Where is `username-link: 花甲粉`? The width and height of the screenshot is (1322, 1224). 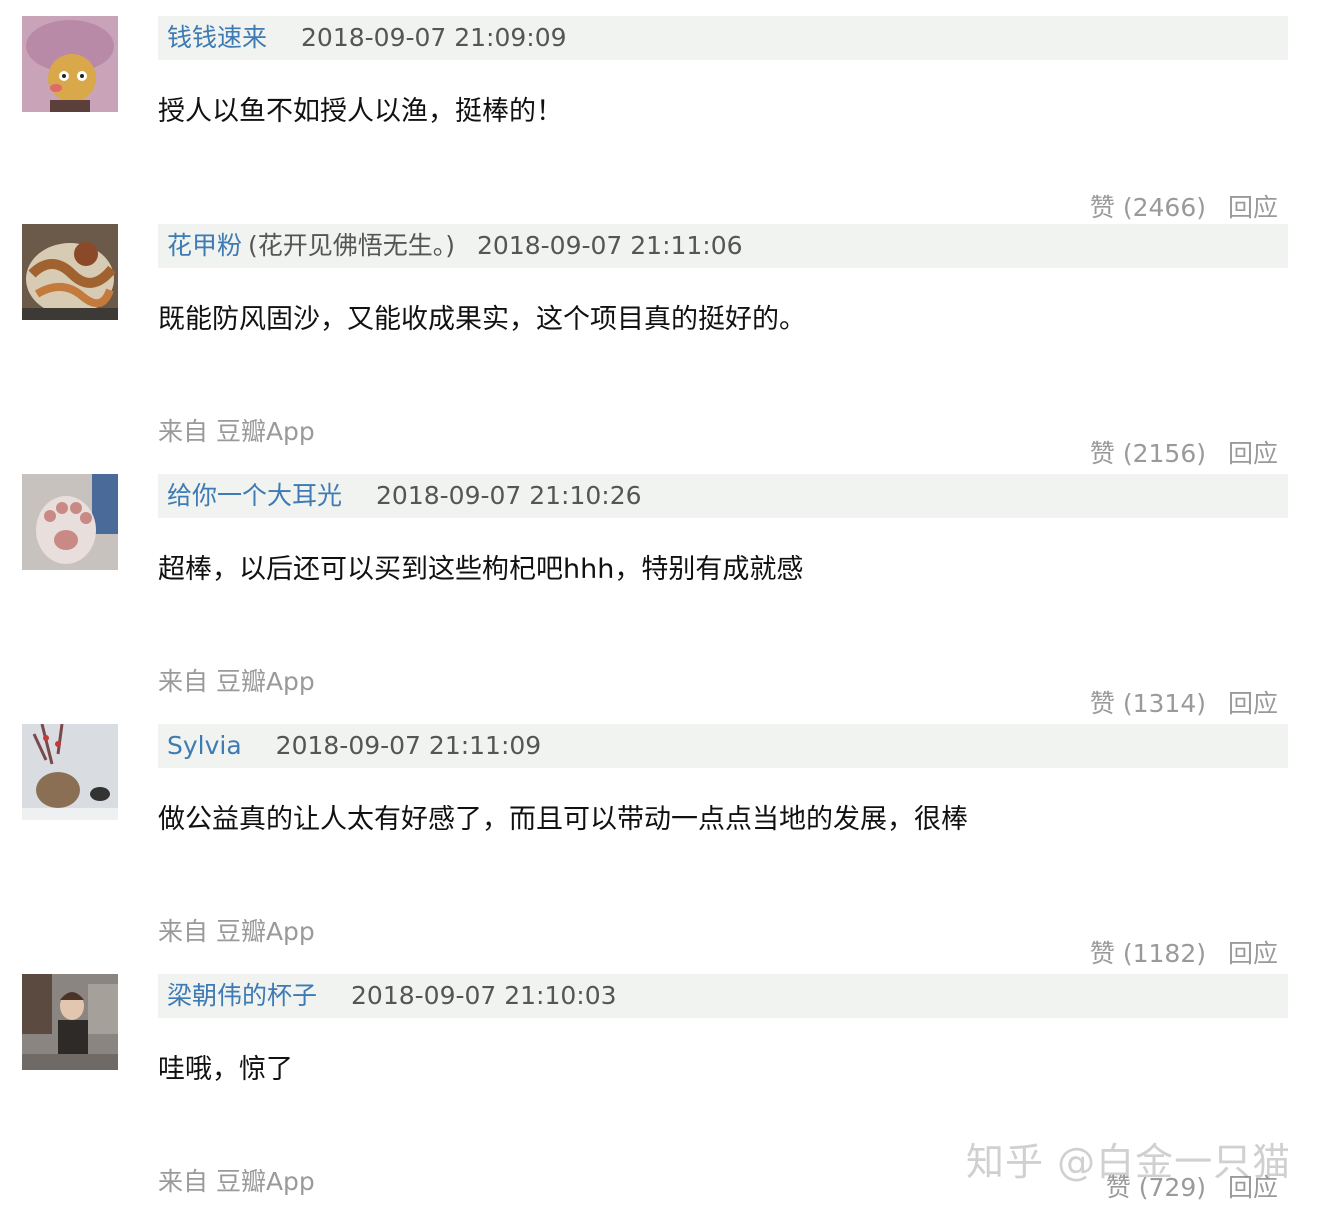 username-link: 花甲粉 is located at coordinates (204, 246).